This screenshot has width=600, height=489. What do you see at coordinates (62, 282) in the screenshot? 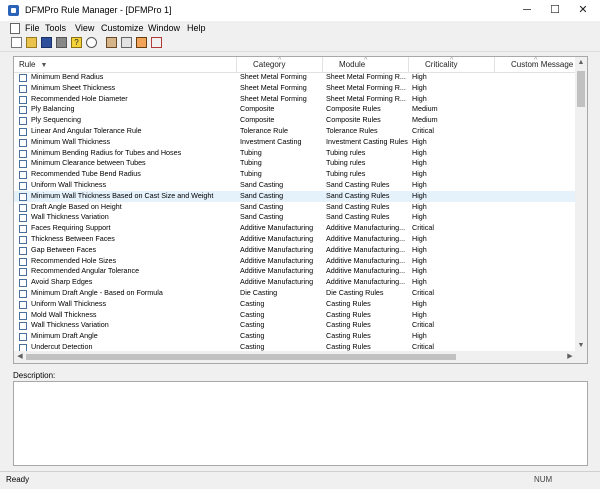
I see `rule-name-cell: Avoid Sharp Edges` at bounding box center [62, 282].